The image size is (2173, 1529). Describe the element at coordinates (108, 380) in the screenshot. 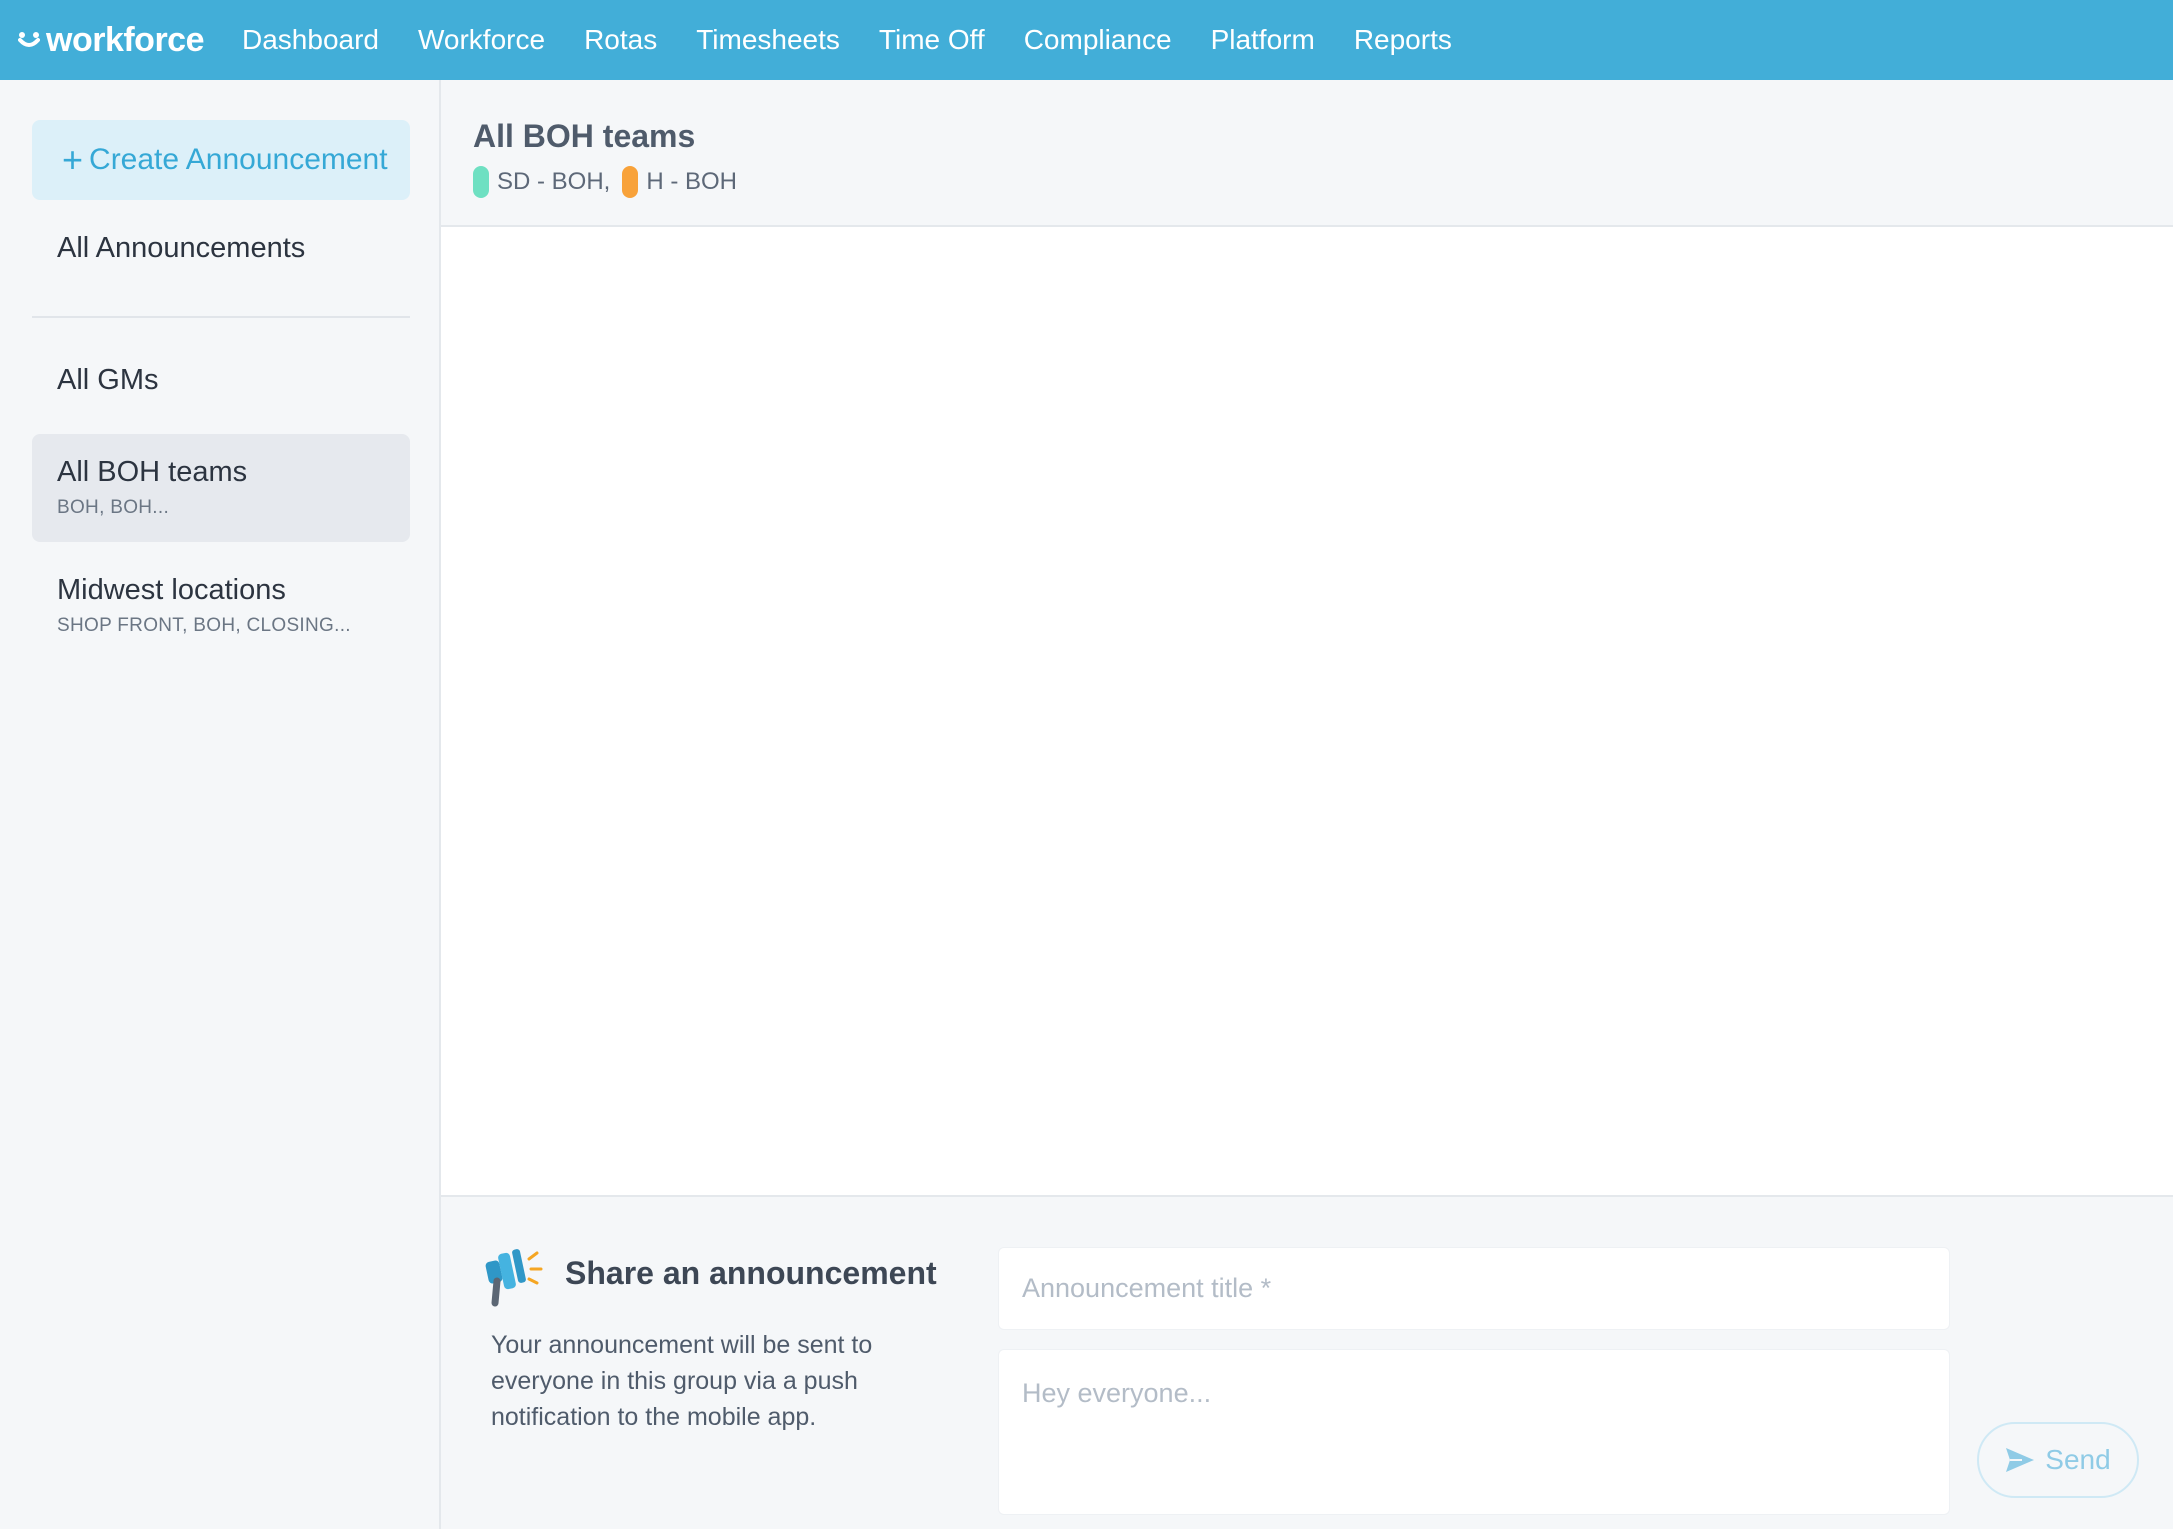

I see `group-name: All GMs` at that location.